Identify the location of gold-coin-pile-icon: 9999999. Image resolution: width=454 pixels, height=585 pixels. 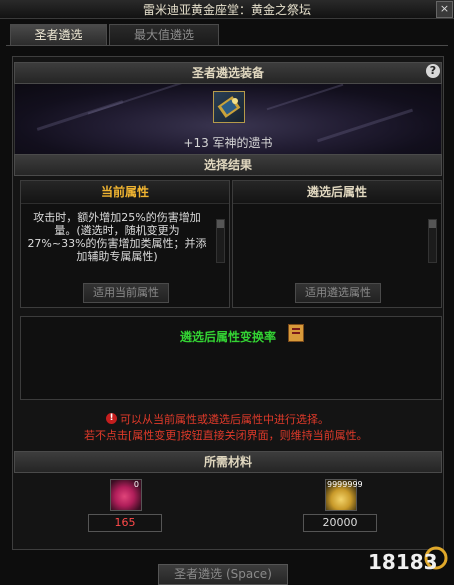
(344, 495).